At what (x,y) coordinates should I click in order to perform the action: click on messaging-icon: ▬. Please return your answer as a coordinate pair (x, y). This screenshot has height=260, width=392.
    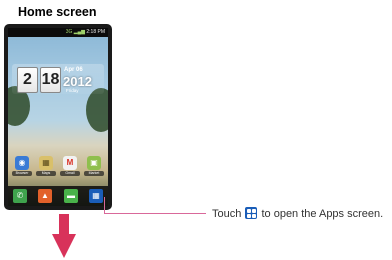
    Looking at the image, I should click on (71, 196).